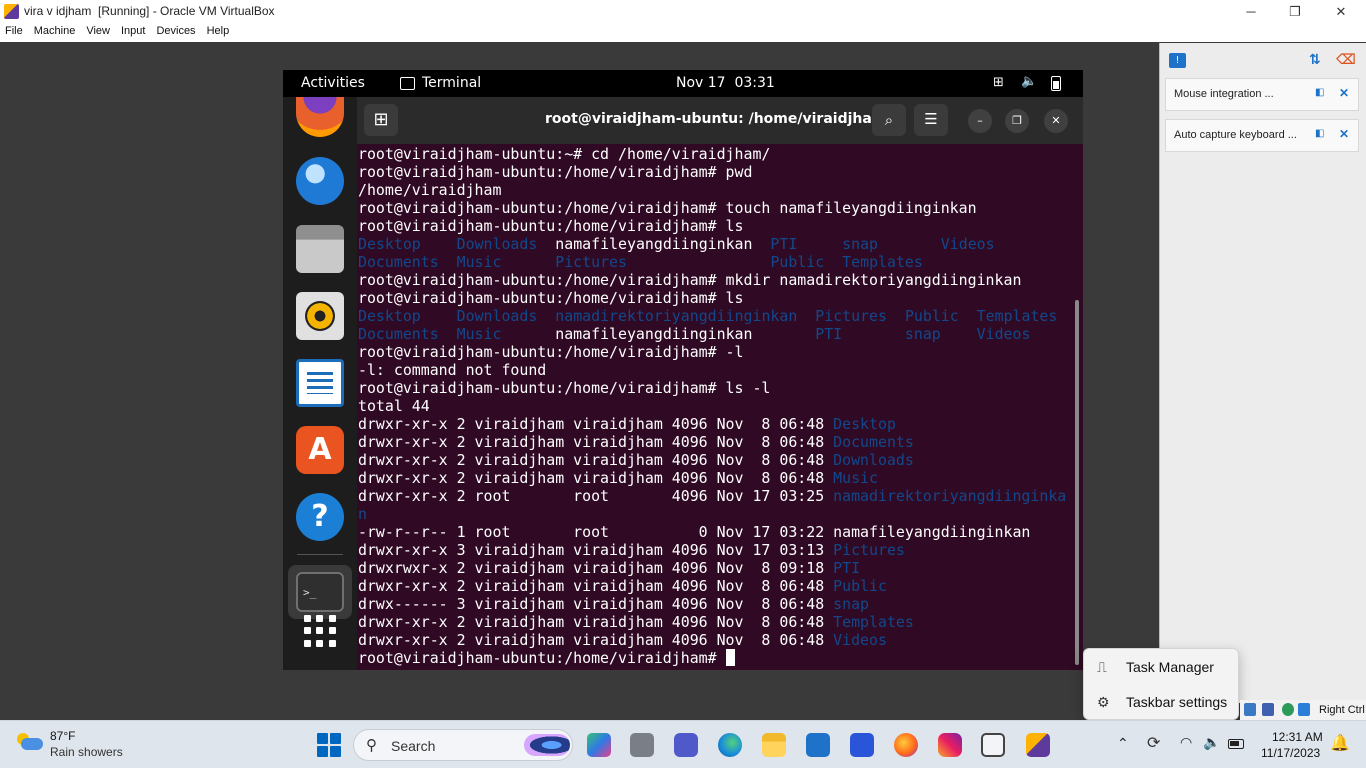 The height and width of the screenshot is (768, 1366). I want to click on menu-view: View, so click(98, 32).